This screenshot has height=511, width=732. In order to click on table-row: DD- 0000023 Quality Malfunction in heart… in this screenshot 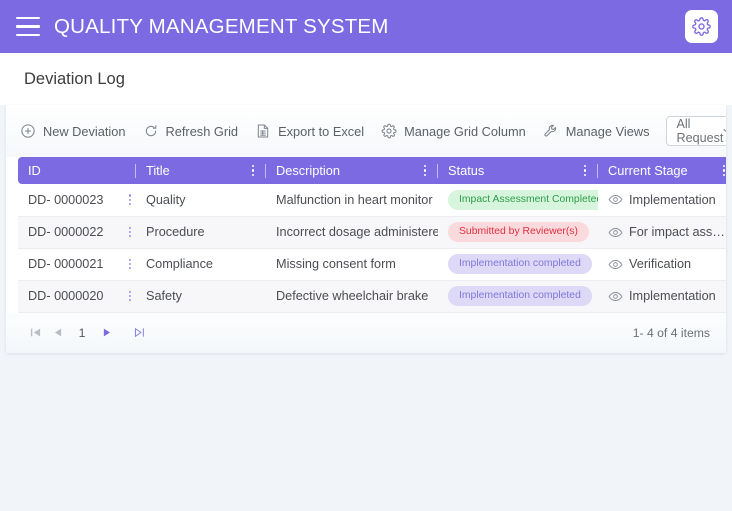, I will do `click(372, 200)`.